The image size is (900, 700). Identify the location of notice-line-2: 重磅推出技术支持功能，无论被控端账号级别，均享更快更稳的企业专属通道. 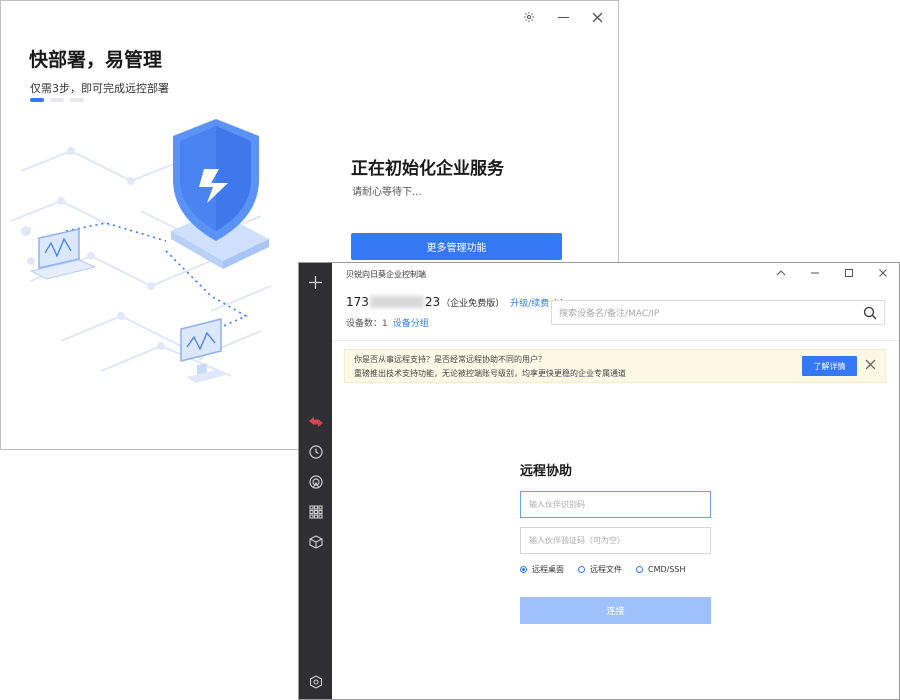
(490, 373).